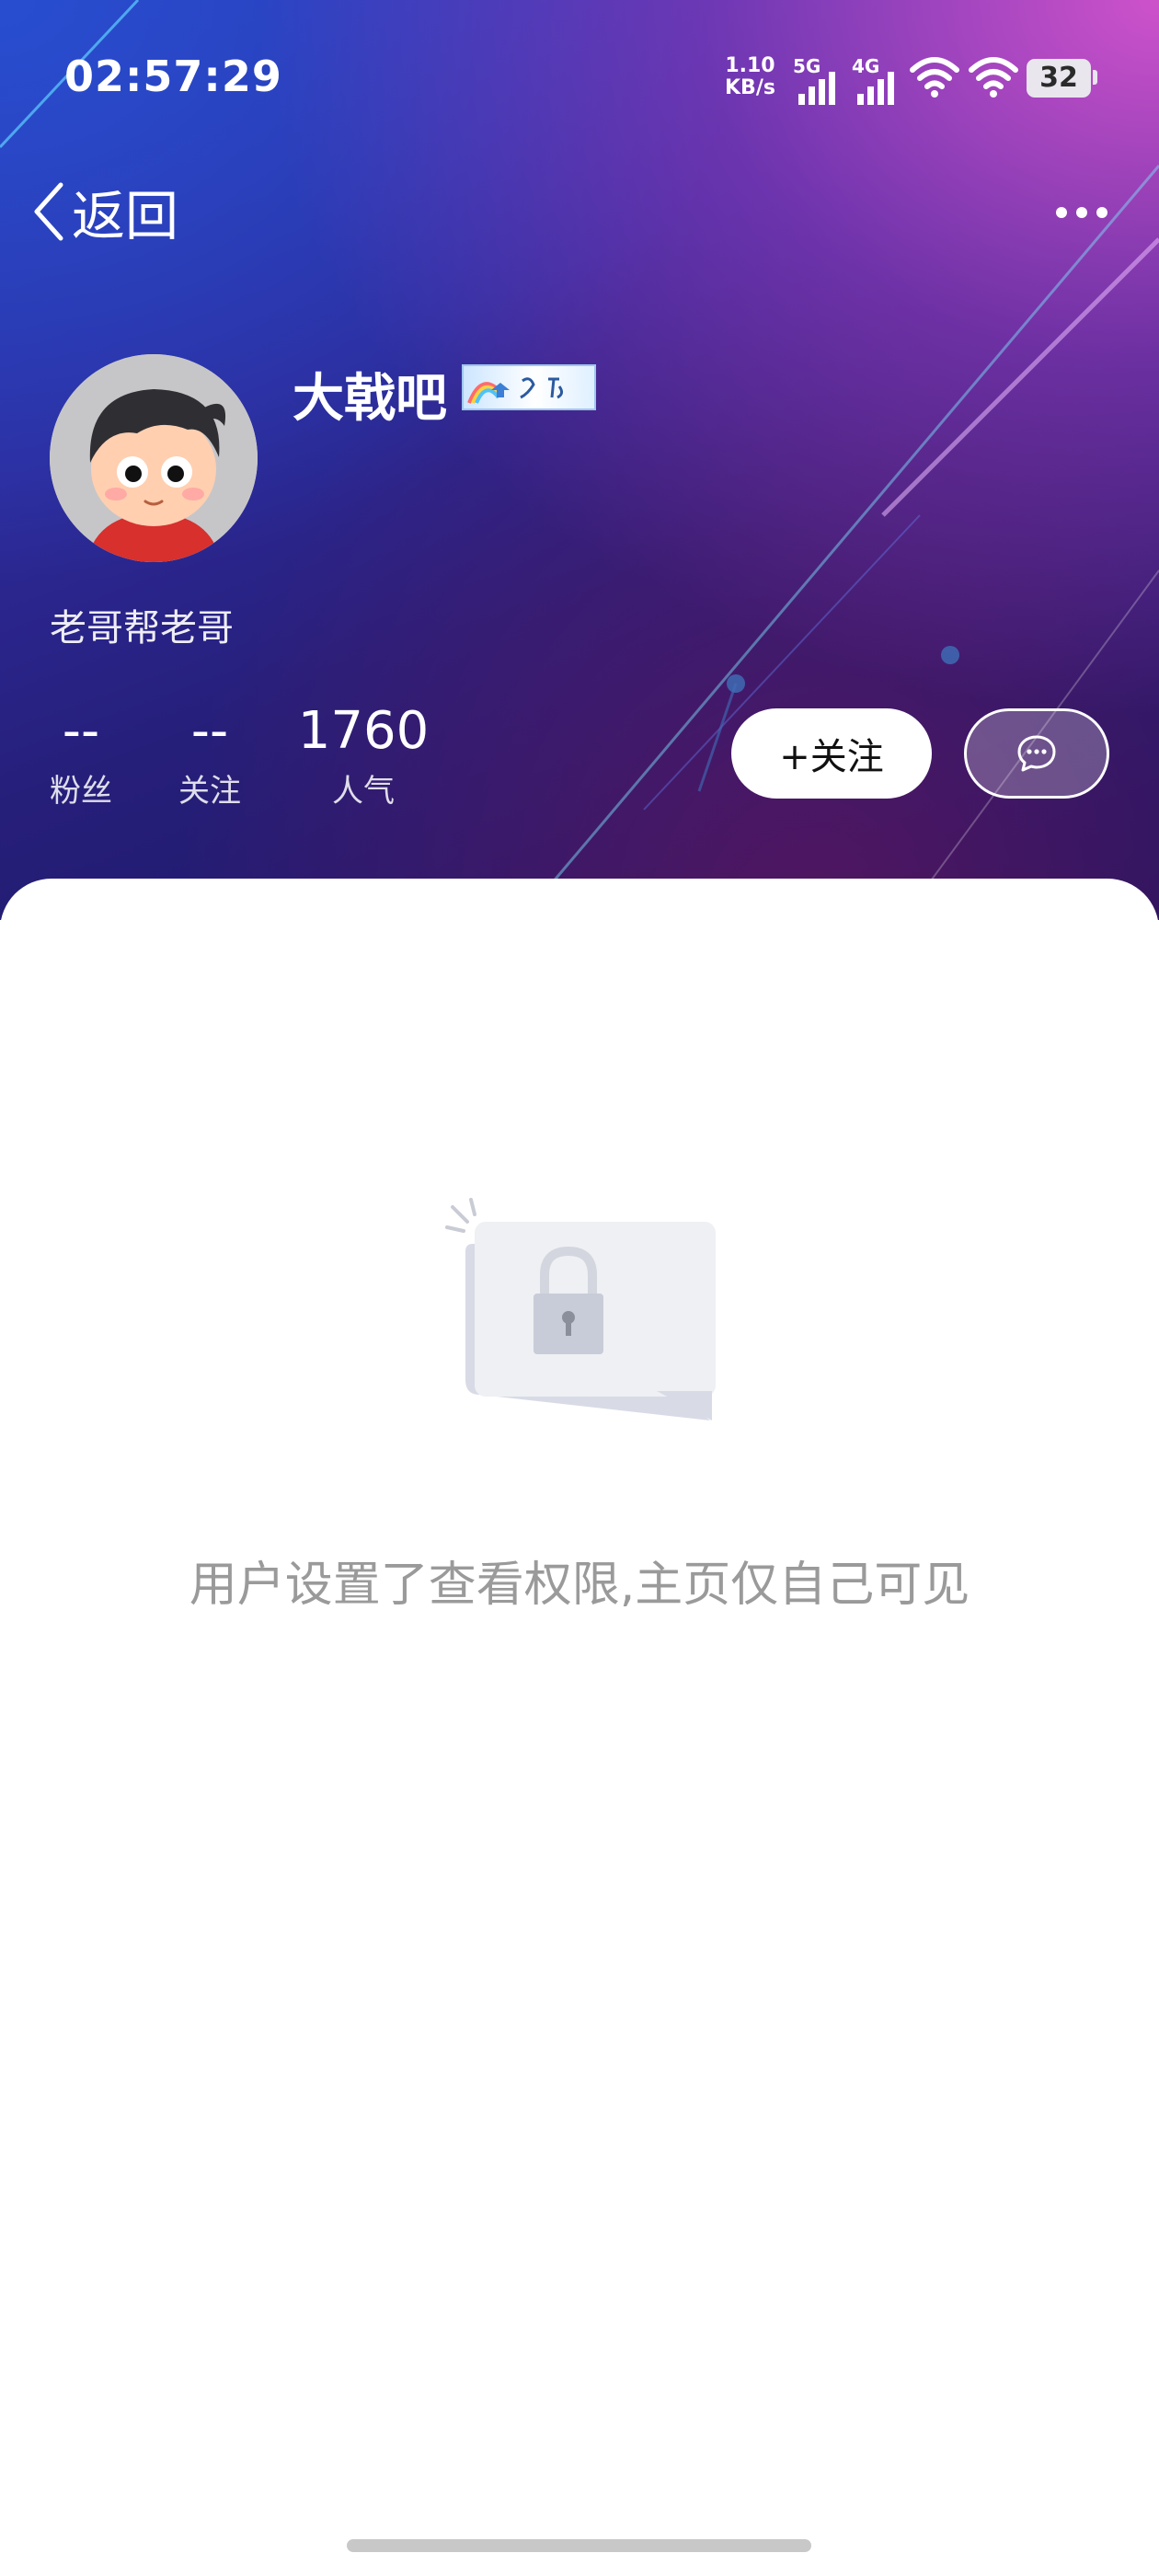 The width and height of the screenshot is (1159, 2576). Describe the element at coordinates (1059, 78) in the screenshot. I see `battery-icon: 32` at that location.